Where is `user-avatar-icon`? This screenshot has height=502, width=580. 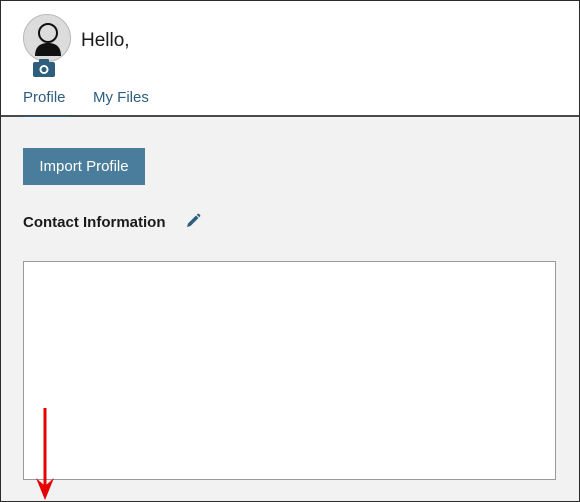 user-avatar-icon is located at coordinates (48, 39).